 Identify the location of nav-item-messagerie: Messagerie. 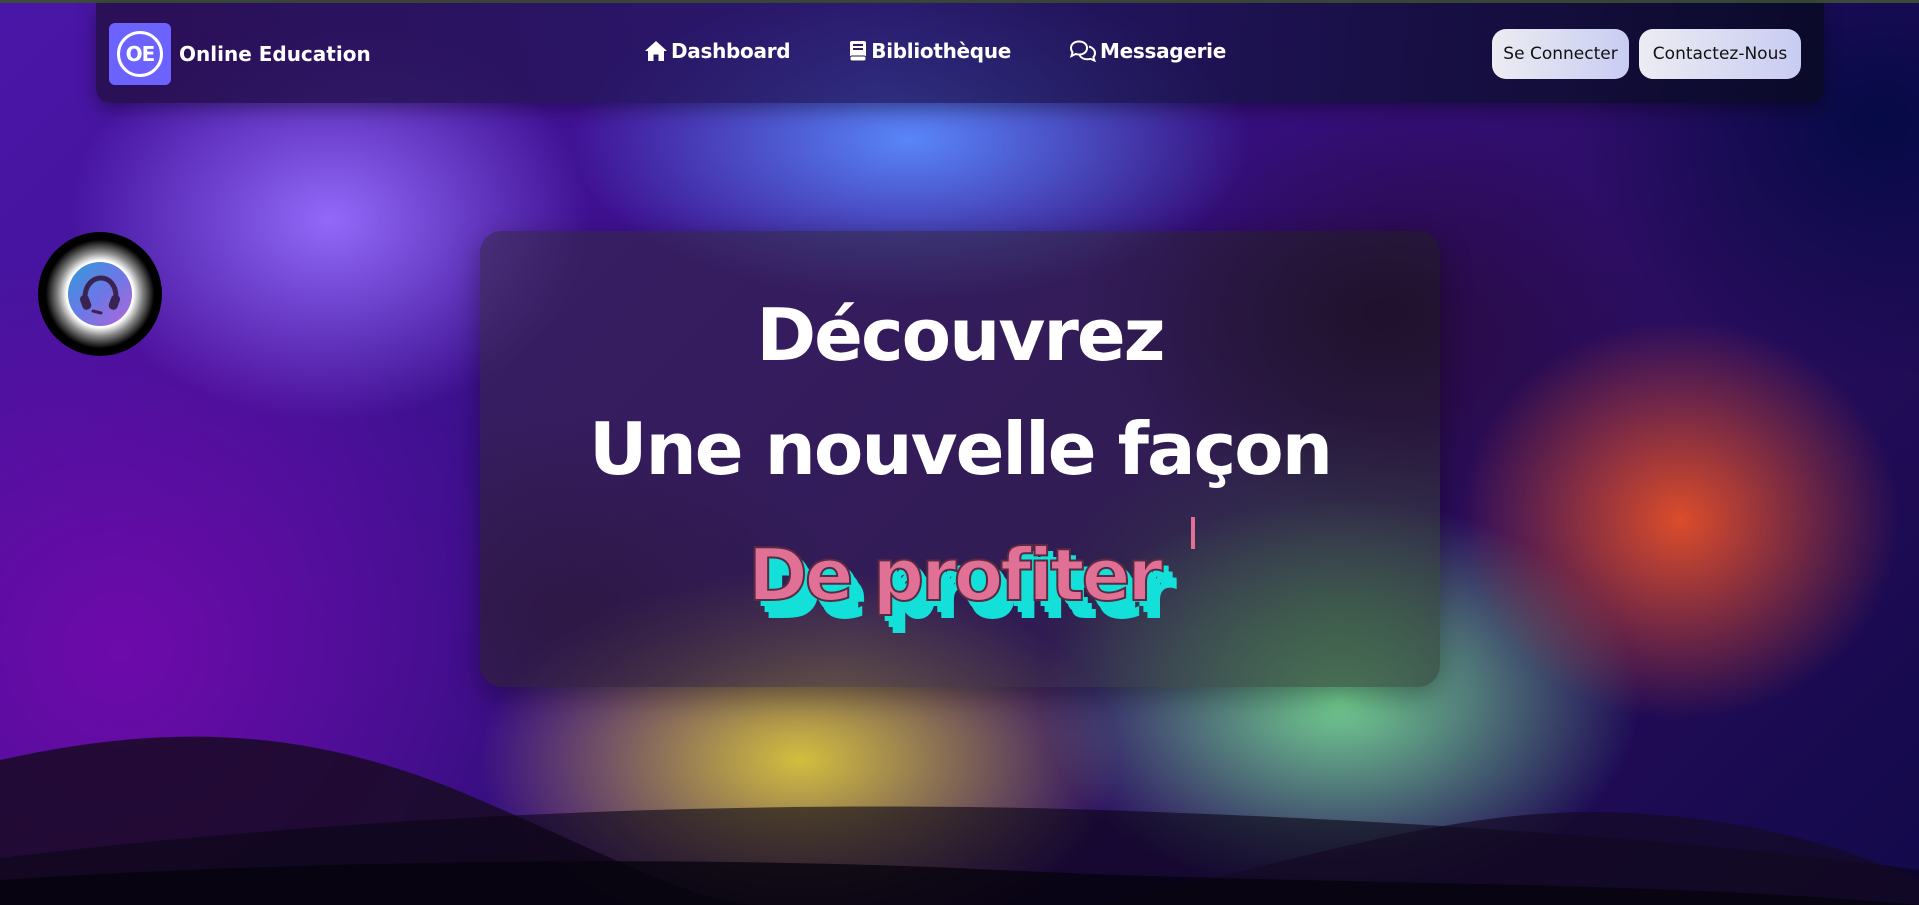
(1147, 51).